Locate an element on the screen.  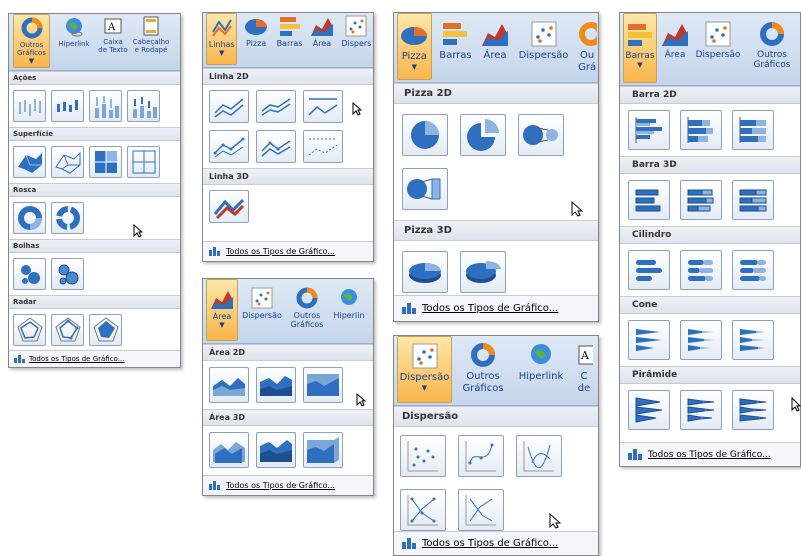
caixa-texto-button: A C de is located at coordinates (585, 365).